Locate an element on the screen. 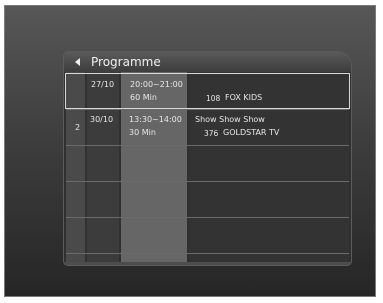 This screenshot has width=383, height=303. panel-title: Programme is located at coordinates (126, 62).